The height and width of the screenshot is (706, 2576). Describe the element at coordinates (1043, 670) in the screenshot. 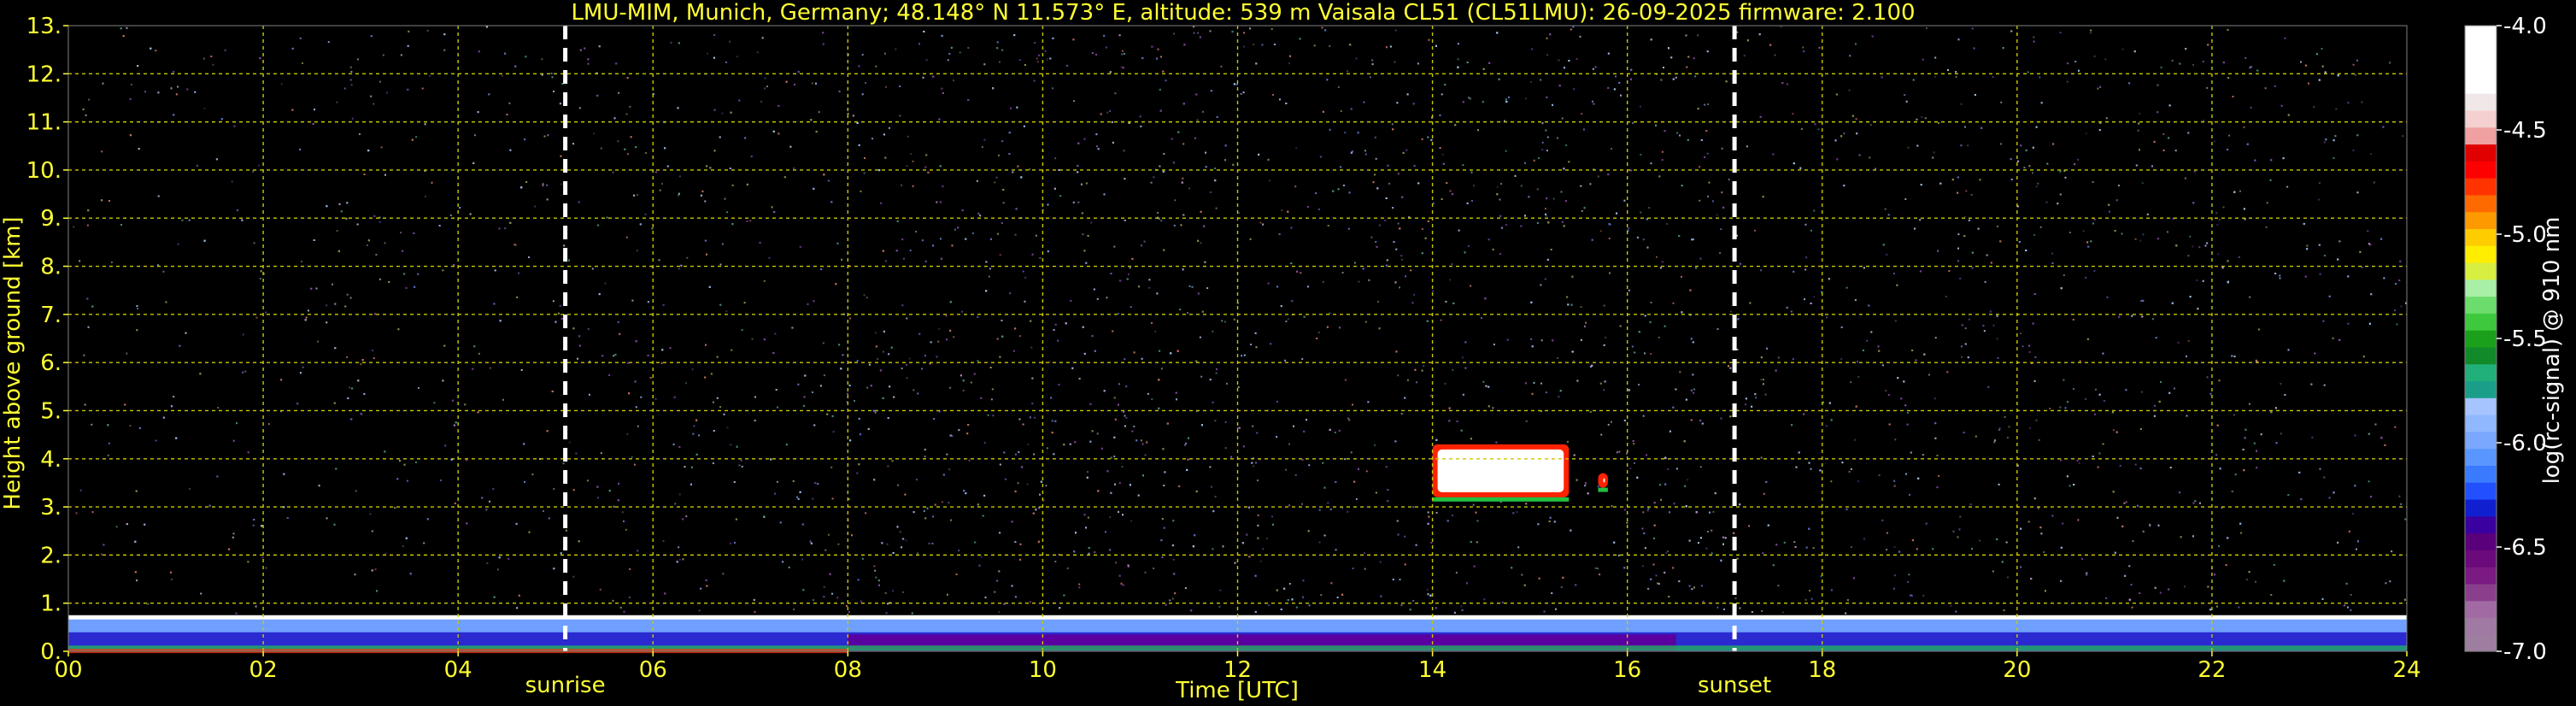

I see `x-tick-label: 10` at that location.